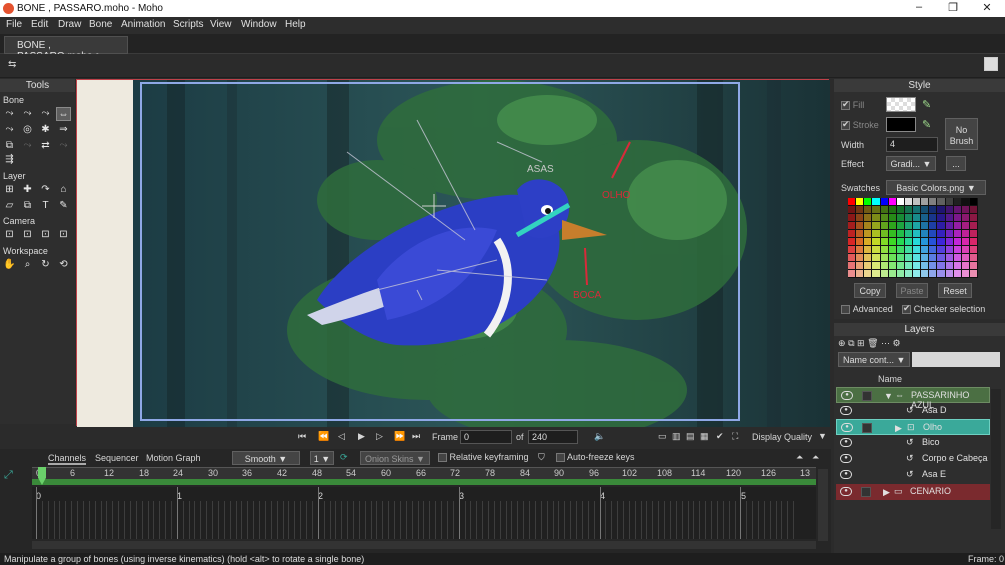 The height and width of the screenshot is (565, 1005). What do you see at coordinates (27, 146) in the screenshot?
I see `bind-points-tool: ⤳` at bounding box center [27, 146].